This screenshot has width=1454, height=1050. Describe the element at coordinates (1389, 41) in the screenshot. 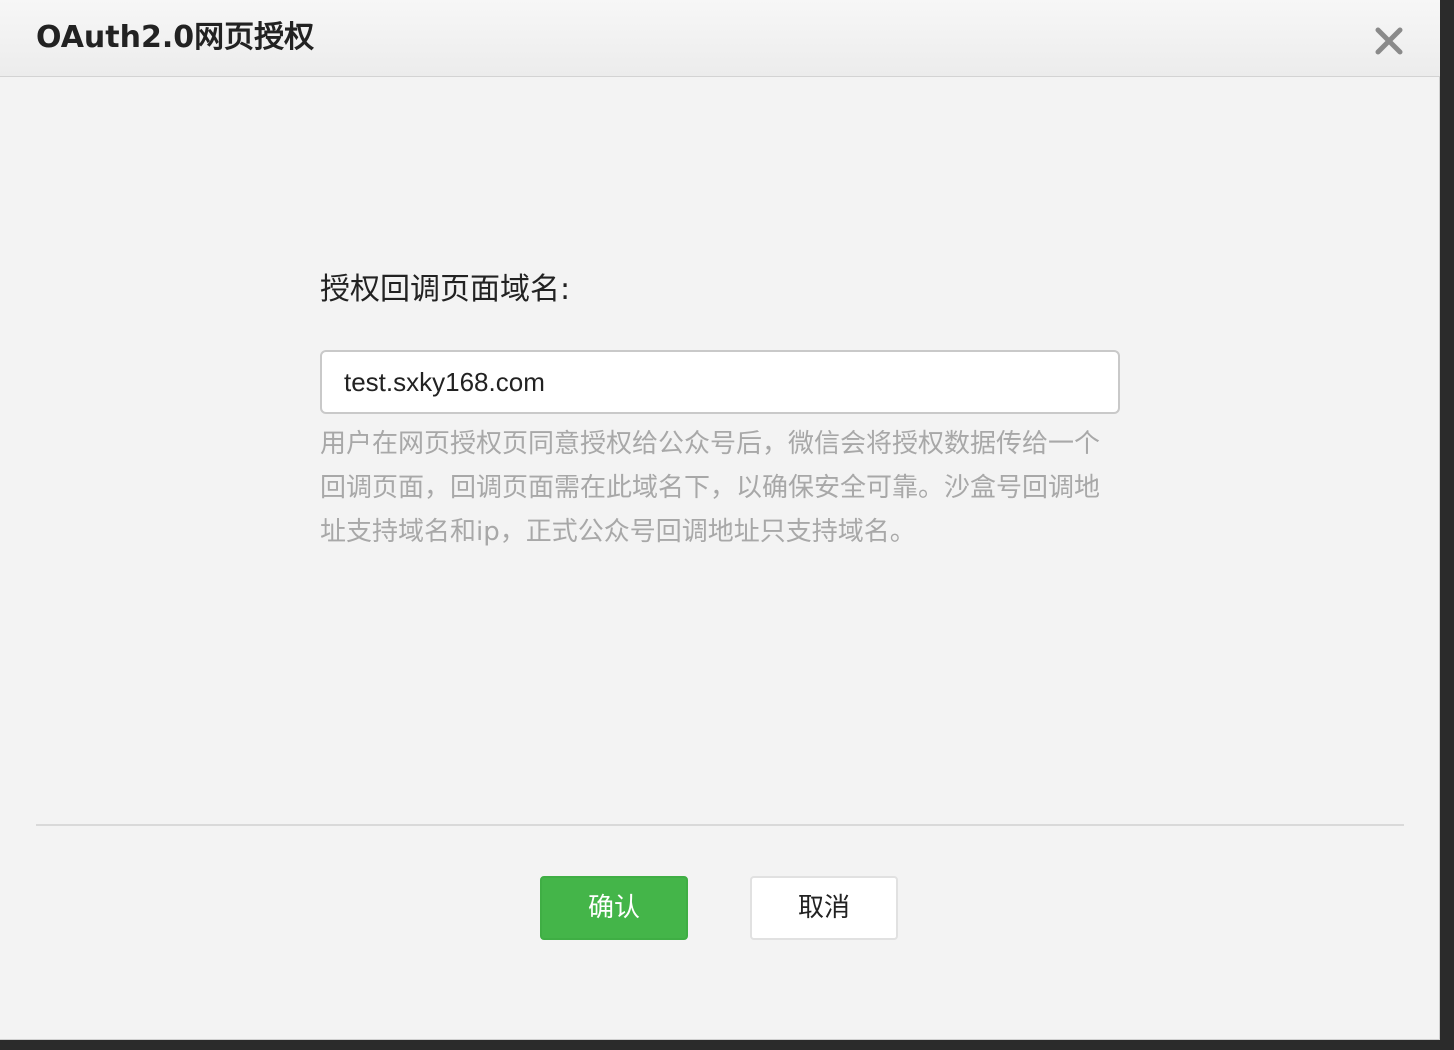

I see `close-icon` at that location.